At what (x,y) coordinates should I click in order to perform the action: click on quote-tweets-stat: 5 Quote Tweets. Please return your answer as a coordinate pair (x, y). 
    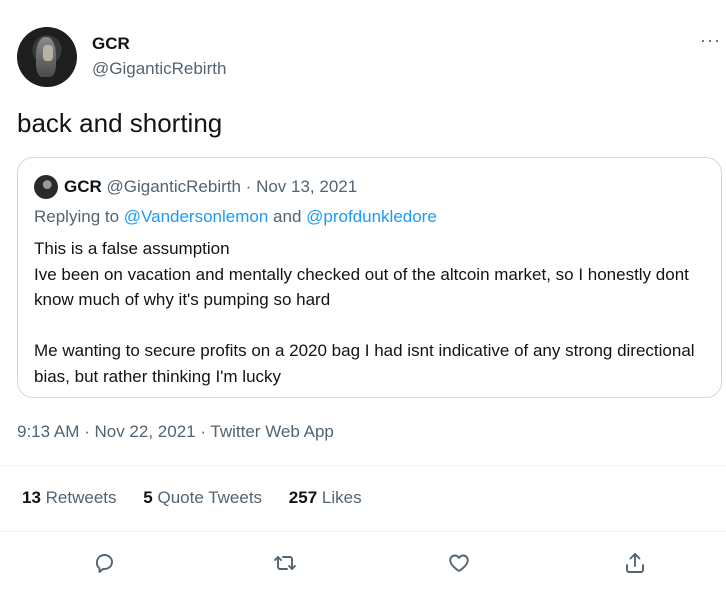
    Looking at the image, I should click on (202, 497).